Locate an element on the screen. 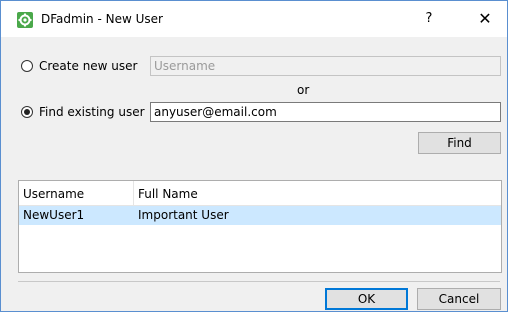 The width and height of the screenshot is (509, 313). column-header-full-name: Full Name is located at coordinates (317, 193).